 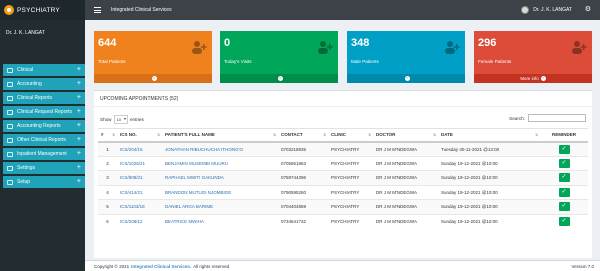 What do you see at coordinates (220, 177) in the screenshot?
I see `cell-name: RAPHAEL MWITI GAKUNDA` at bounding box center [220, 177].